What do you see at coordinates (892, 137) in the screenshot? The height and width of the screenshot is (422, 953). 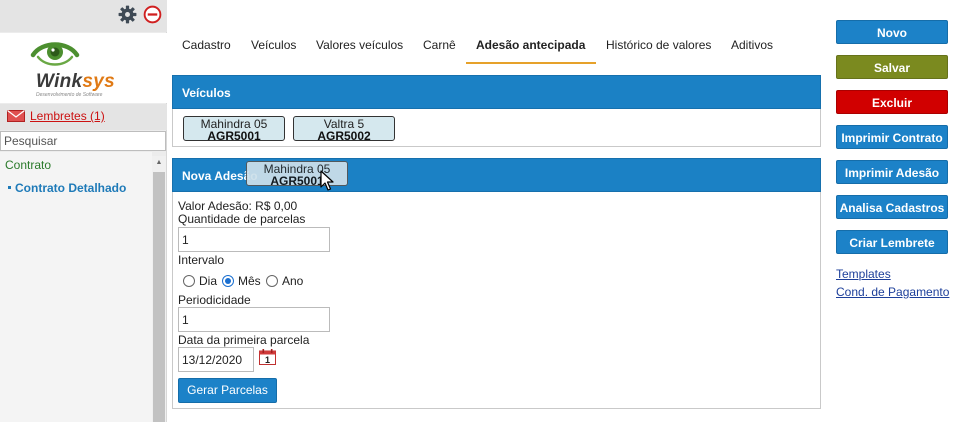 I see `imprimir-contrato-button: Imprimir Contrato` at bounding box center [892, 137].